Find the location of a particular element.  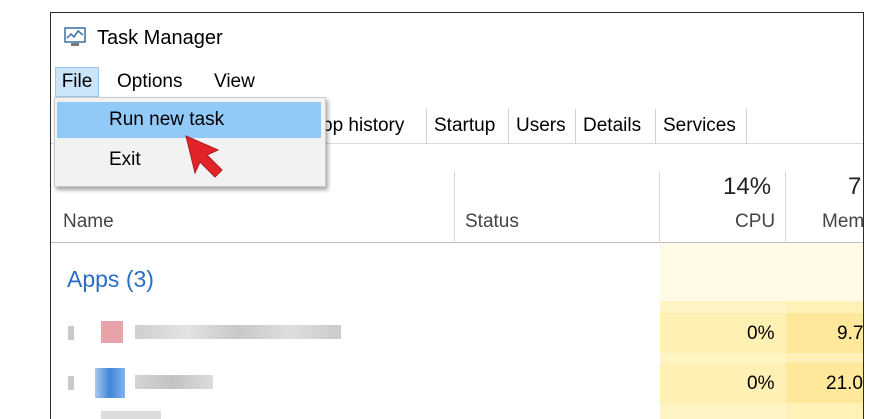

cpu-usage-percent: 14% is located at coordinates (747, 186).